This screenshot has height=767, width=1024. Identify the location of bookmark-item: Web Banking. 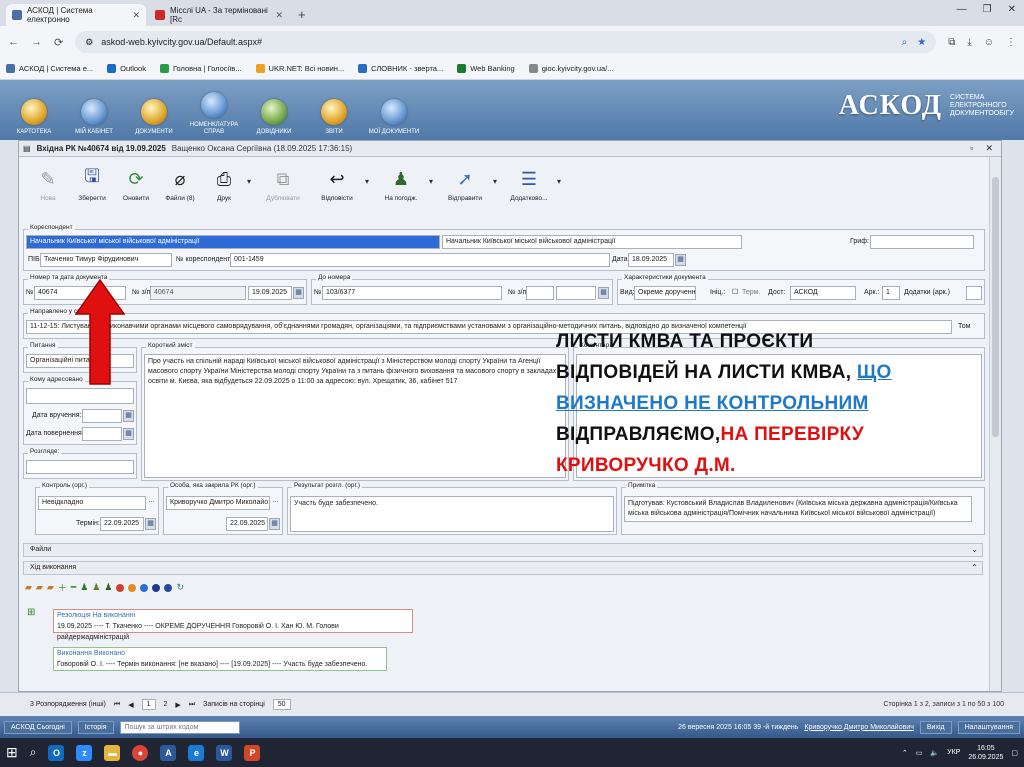
(486, 68).